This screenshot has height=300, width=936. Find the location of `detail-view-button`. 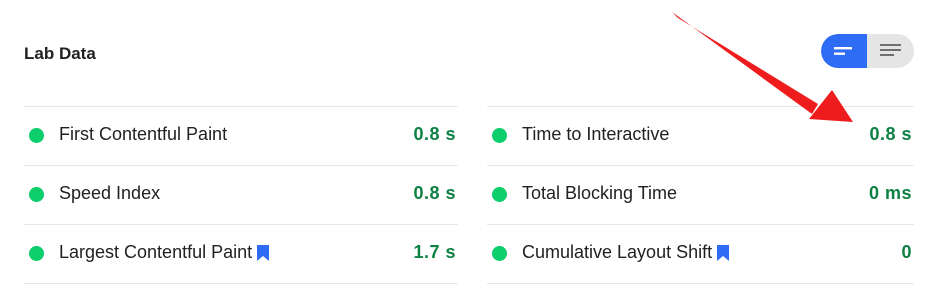

detail-view-button is located at coordinates (891, 51).